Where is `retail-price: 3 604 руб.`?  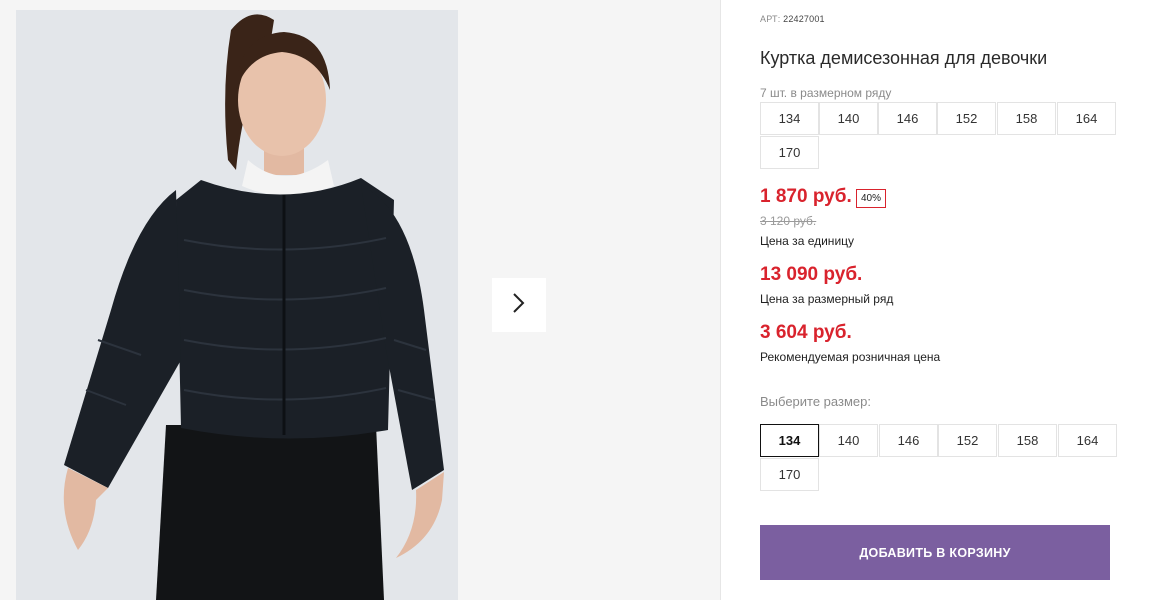
retail-price: 3 604 руб. is located at coordinates (806, 332).